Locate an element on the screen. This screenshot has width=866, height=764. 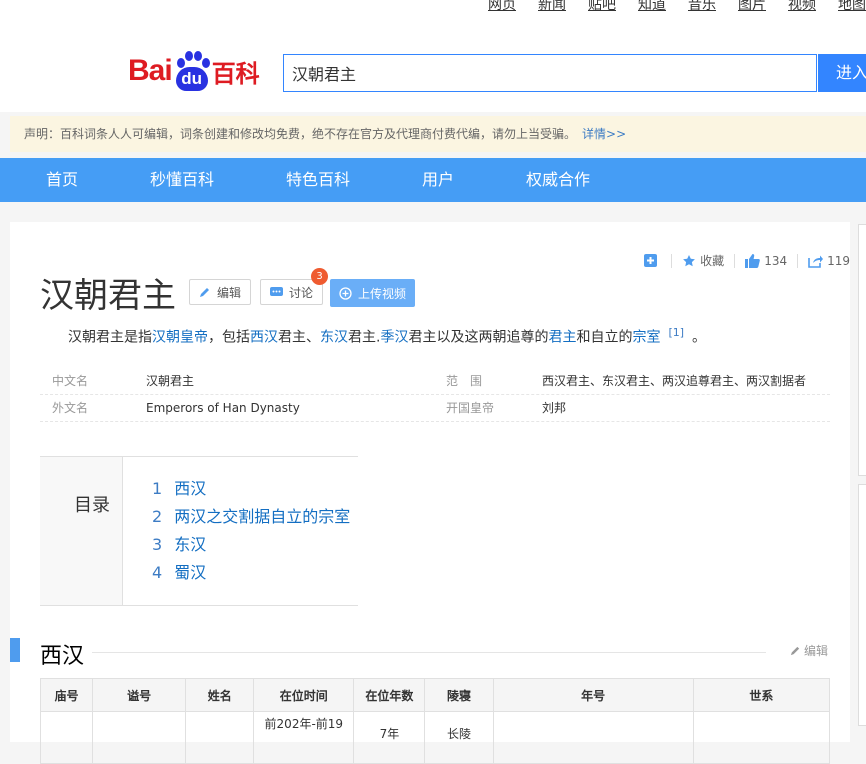
nav-home: 首页 is located at coordinates (62, 180).